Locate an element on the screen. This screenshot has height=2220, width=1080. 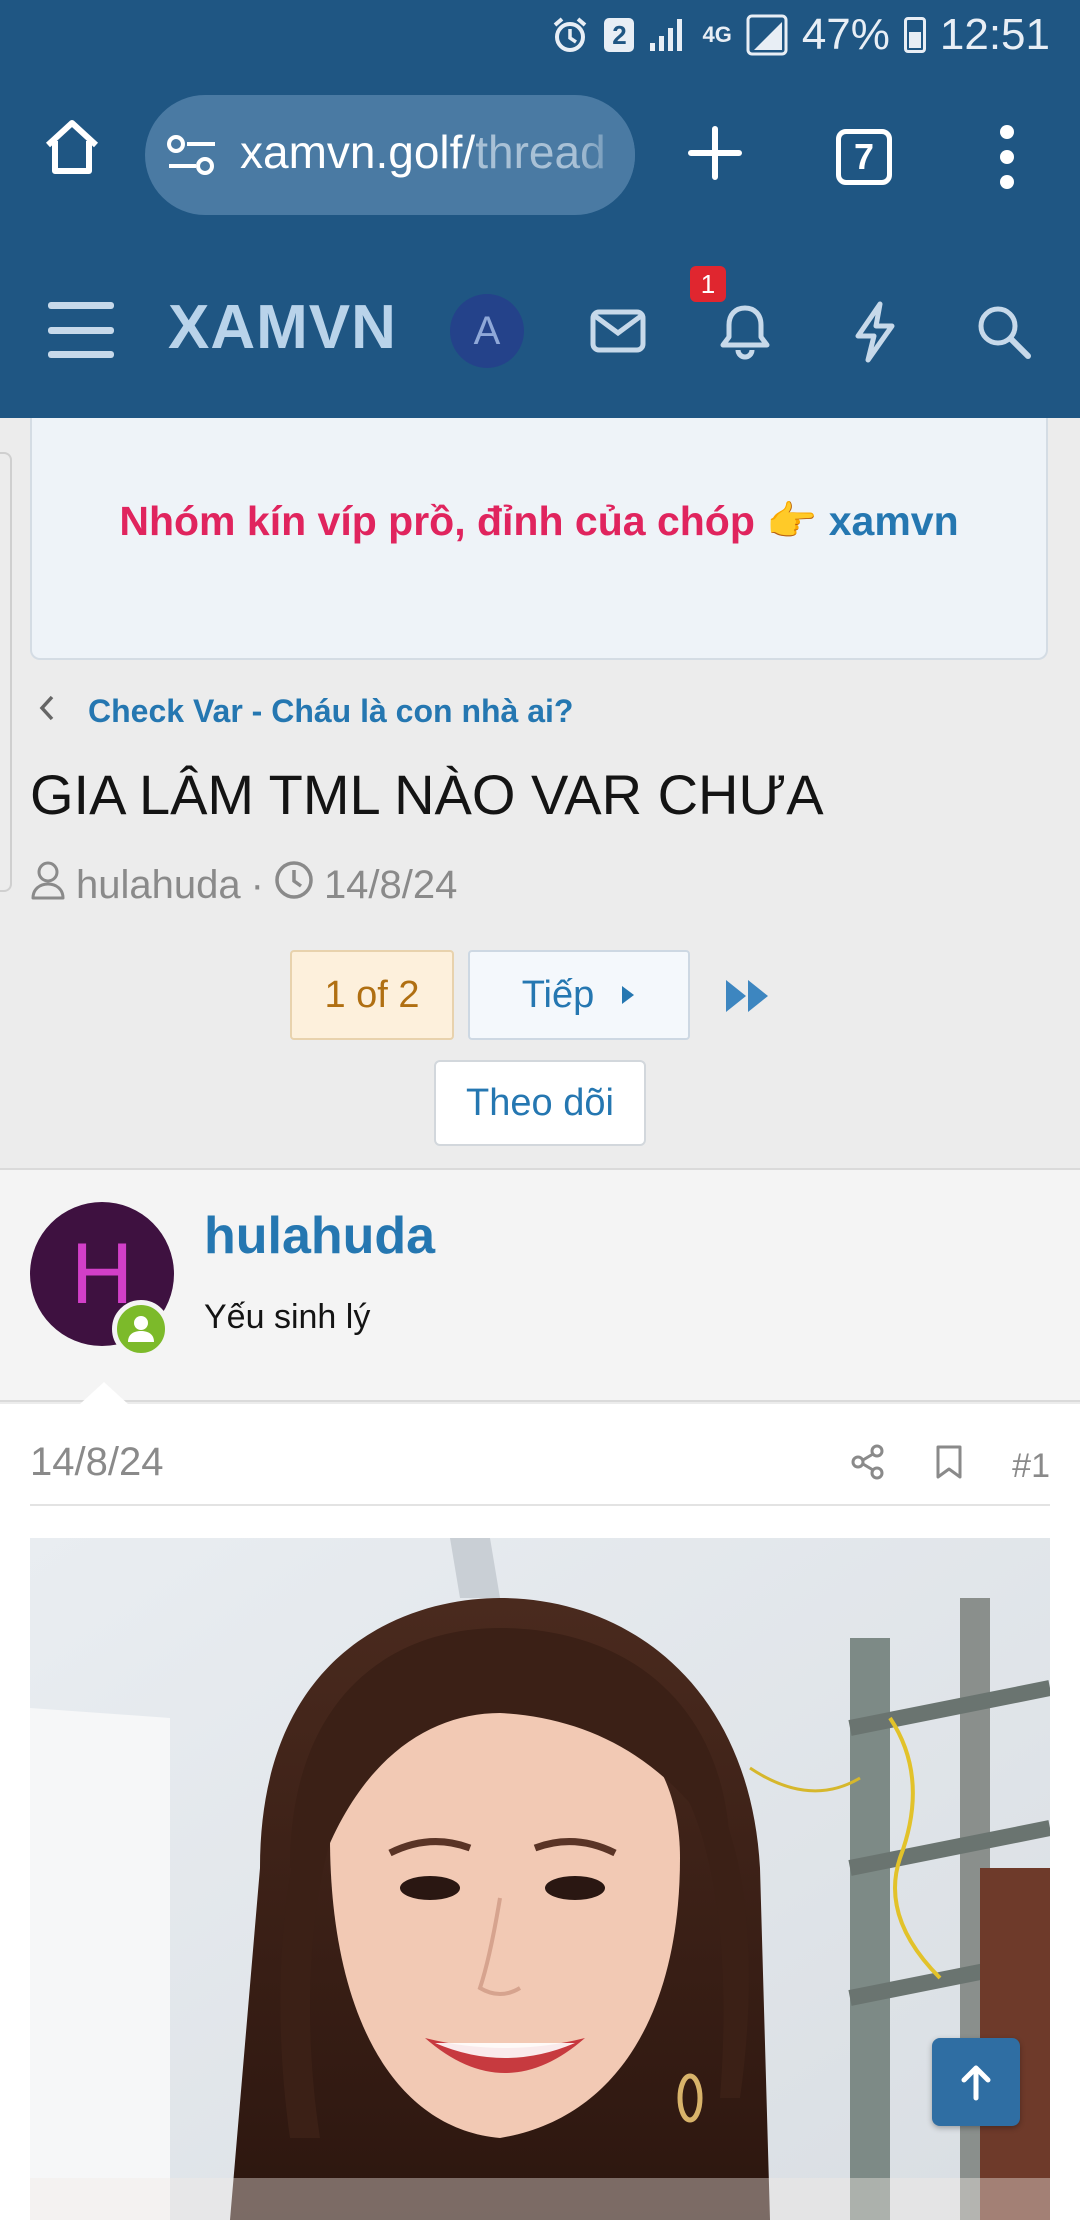
breadcrumb-link: Check Var - Cháu là con nhà ai? is located at coordinates (330, 711).